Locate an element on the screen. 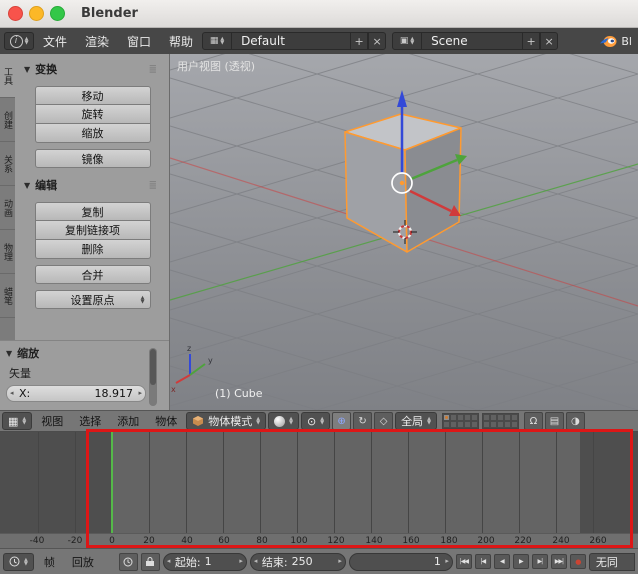  render-anim-button is located at coordinates (575, 421).